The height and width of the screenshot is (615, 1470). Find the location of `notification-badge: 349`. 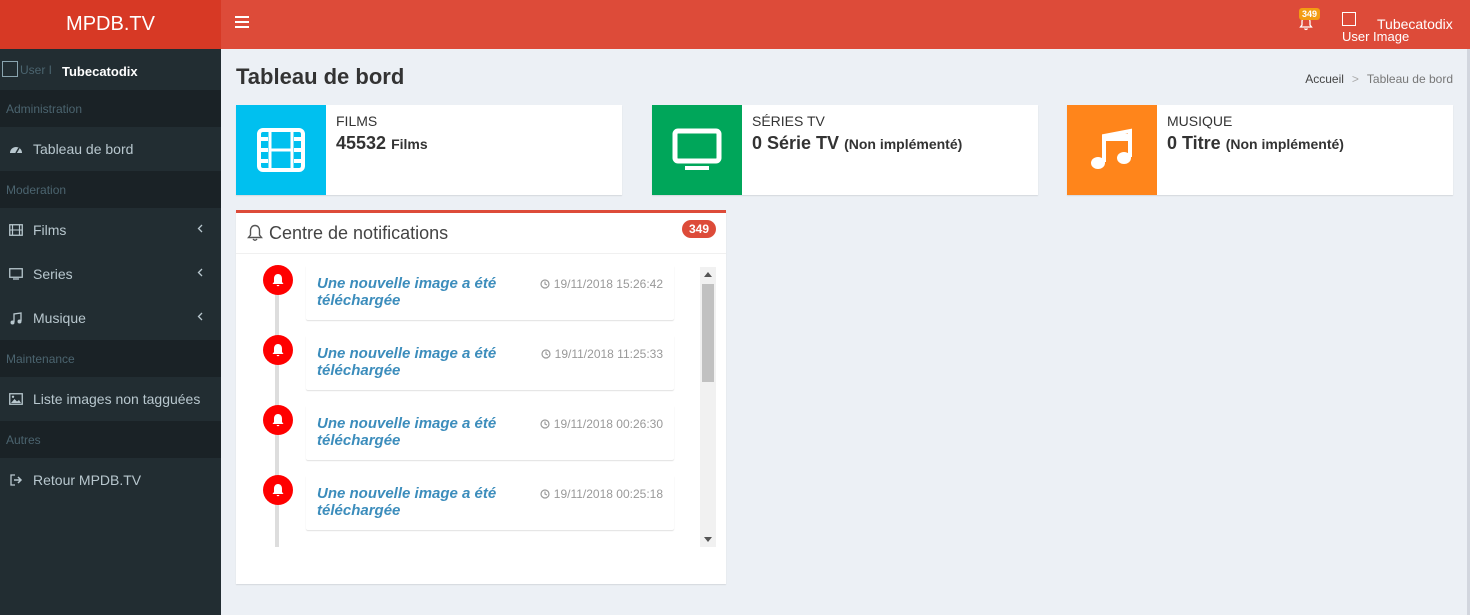

notification-badge: 349 is located at coordinates (1310, 14).